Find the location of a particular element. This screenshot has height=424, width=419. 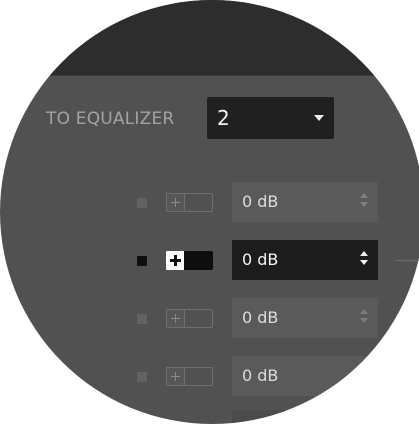

connector-line is located at coordinates (407, 260).